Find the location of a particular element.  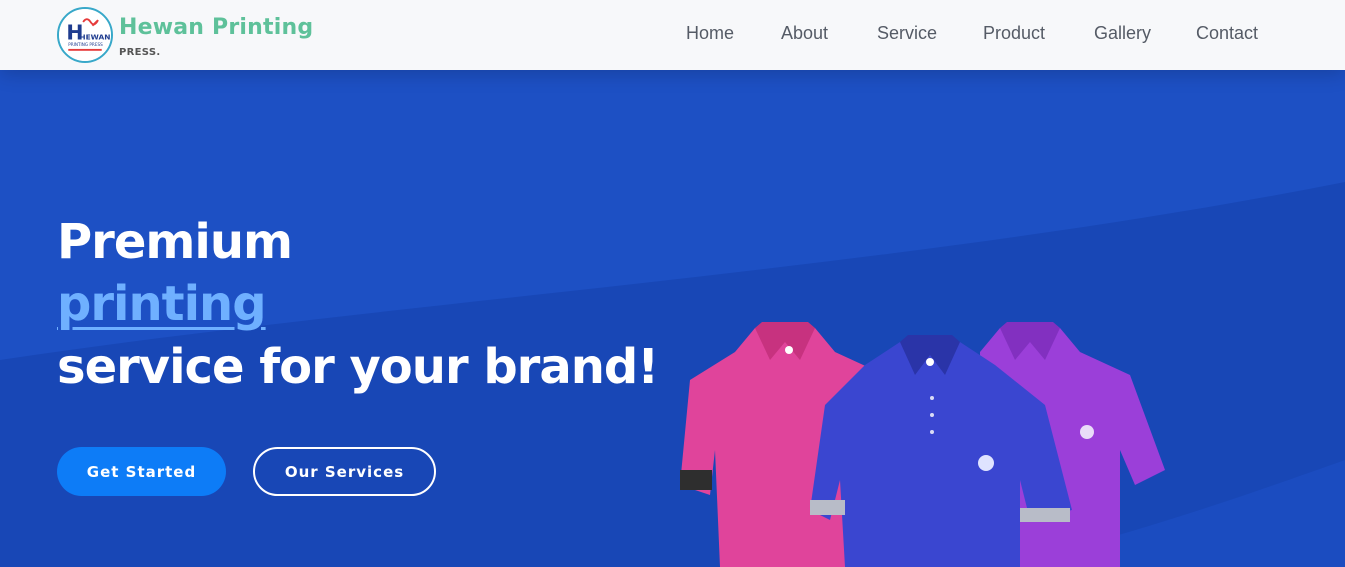

nav-product: Product is located at coordinates (1014, 33).